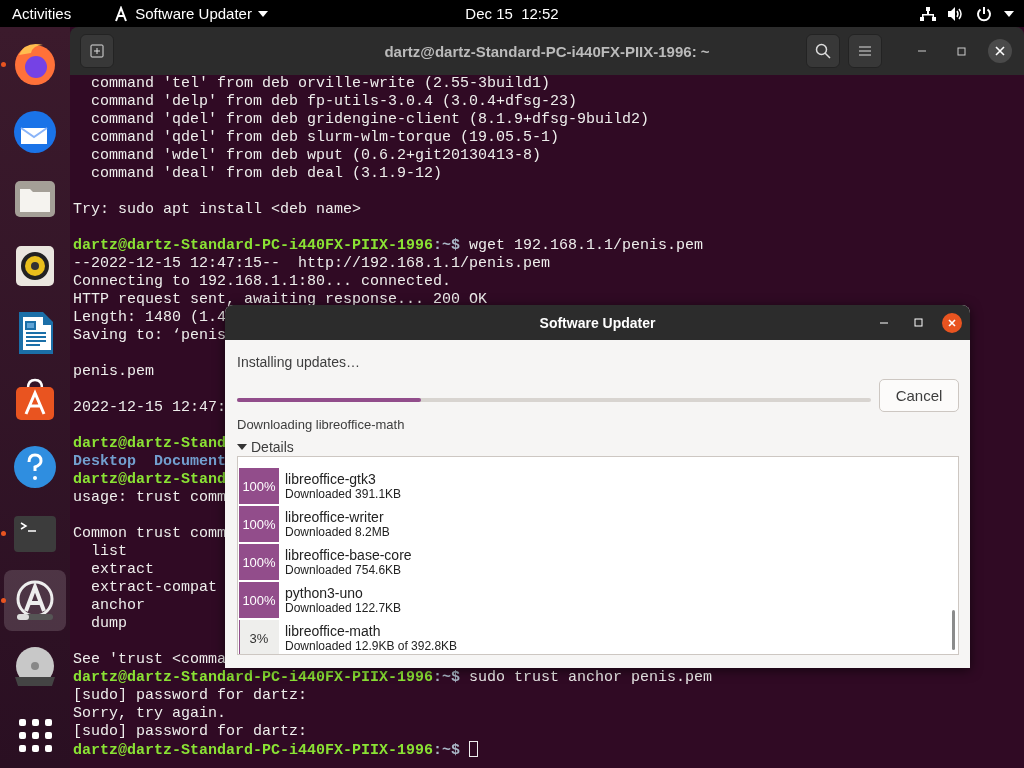  I want to click on terminal-line: dump, so click(108, 624).